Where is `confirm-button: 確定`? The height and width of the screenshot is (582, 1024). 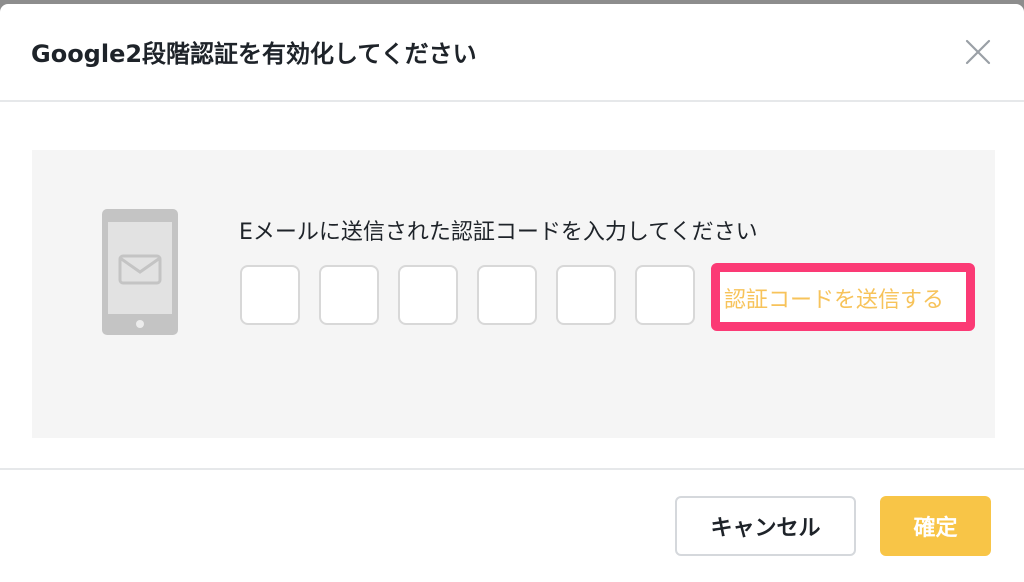 confirm-button: 確定 is located at coordinates (935, 526).